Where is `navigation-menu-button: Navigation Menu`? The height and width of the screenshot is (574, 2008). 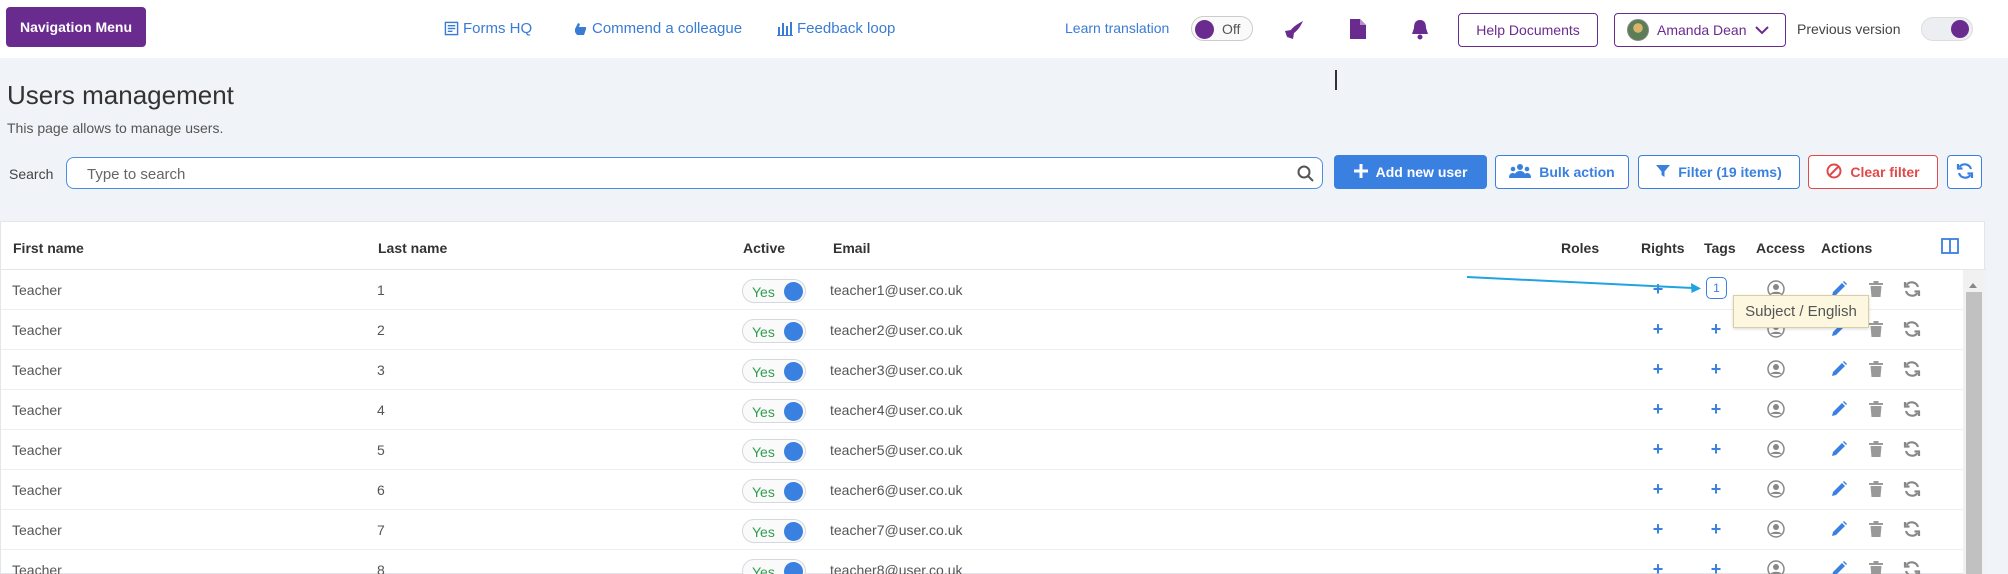
navigation-menu-button: Navigation Menu is located at coordinates (76, 27).